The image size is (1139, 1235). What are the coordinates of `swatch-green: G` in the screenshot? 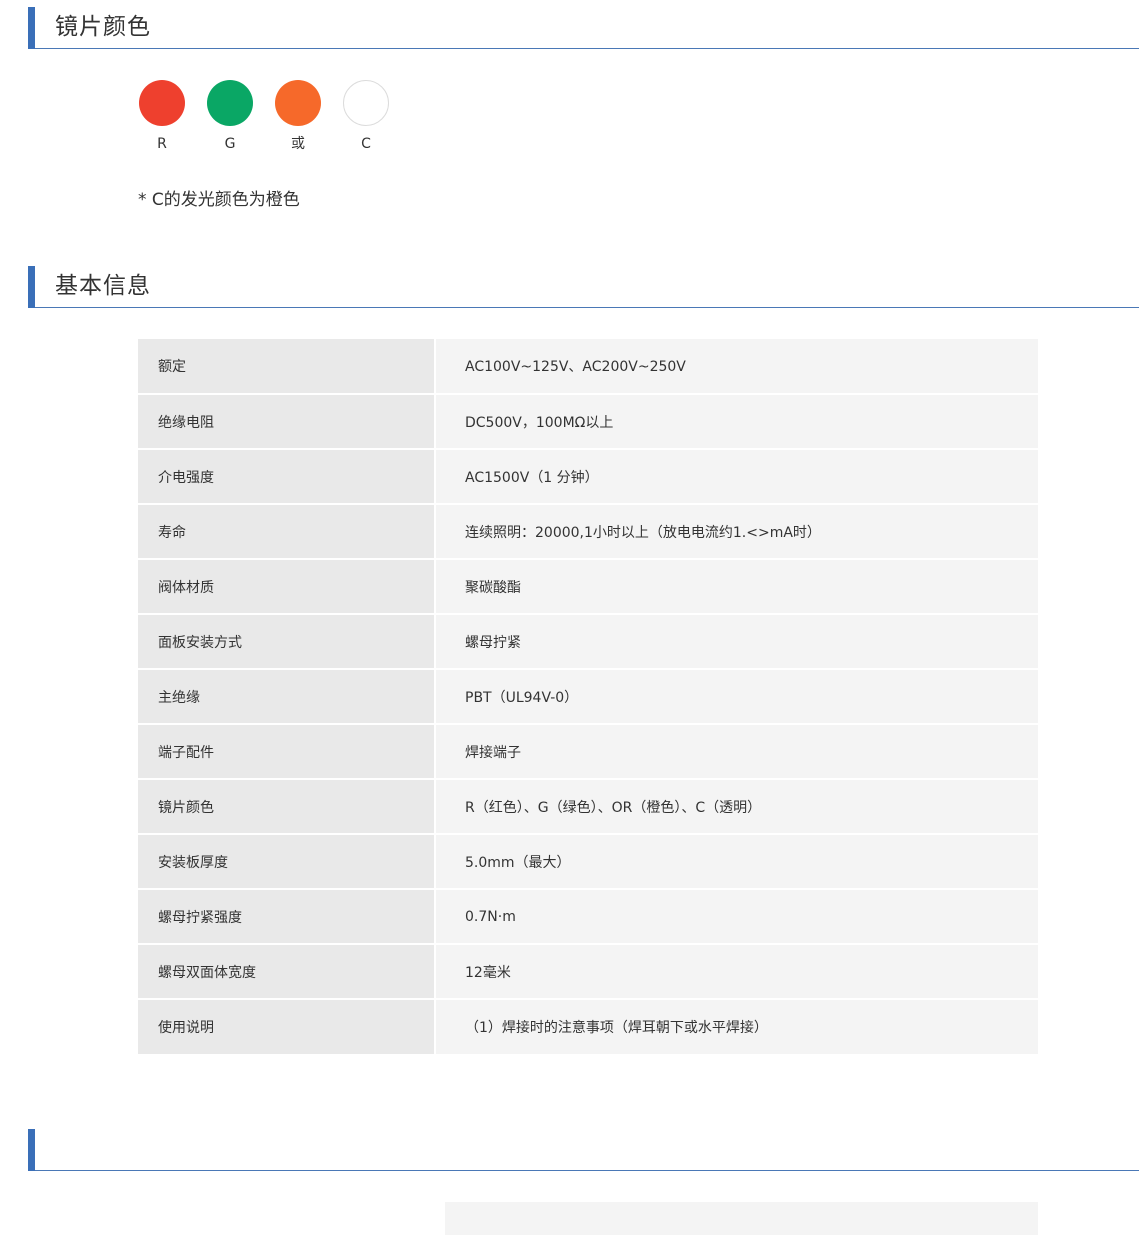 It's located at (230, 116).